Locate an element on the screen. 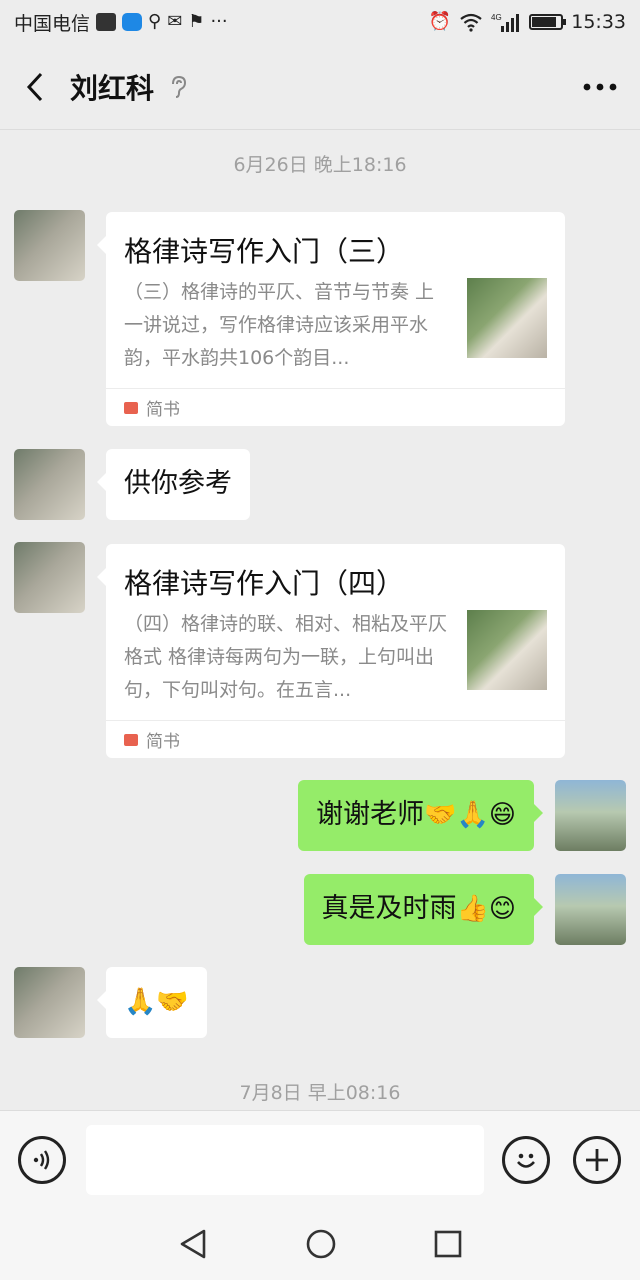  carrier-label: 中国电信 is located at coordinates (52, 23).